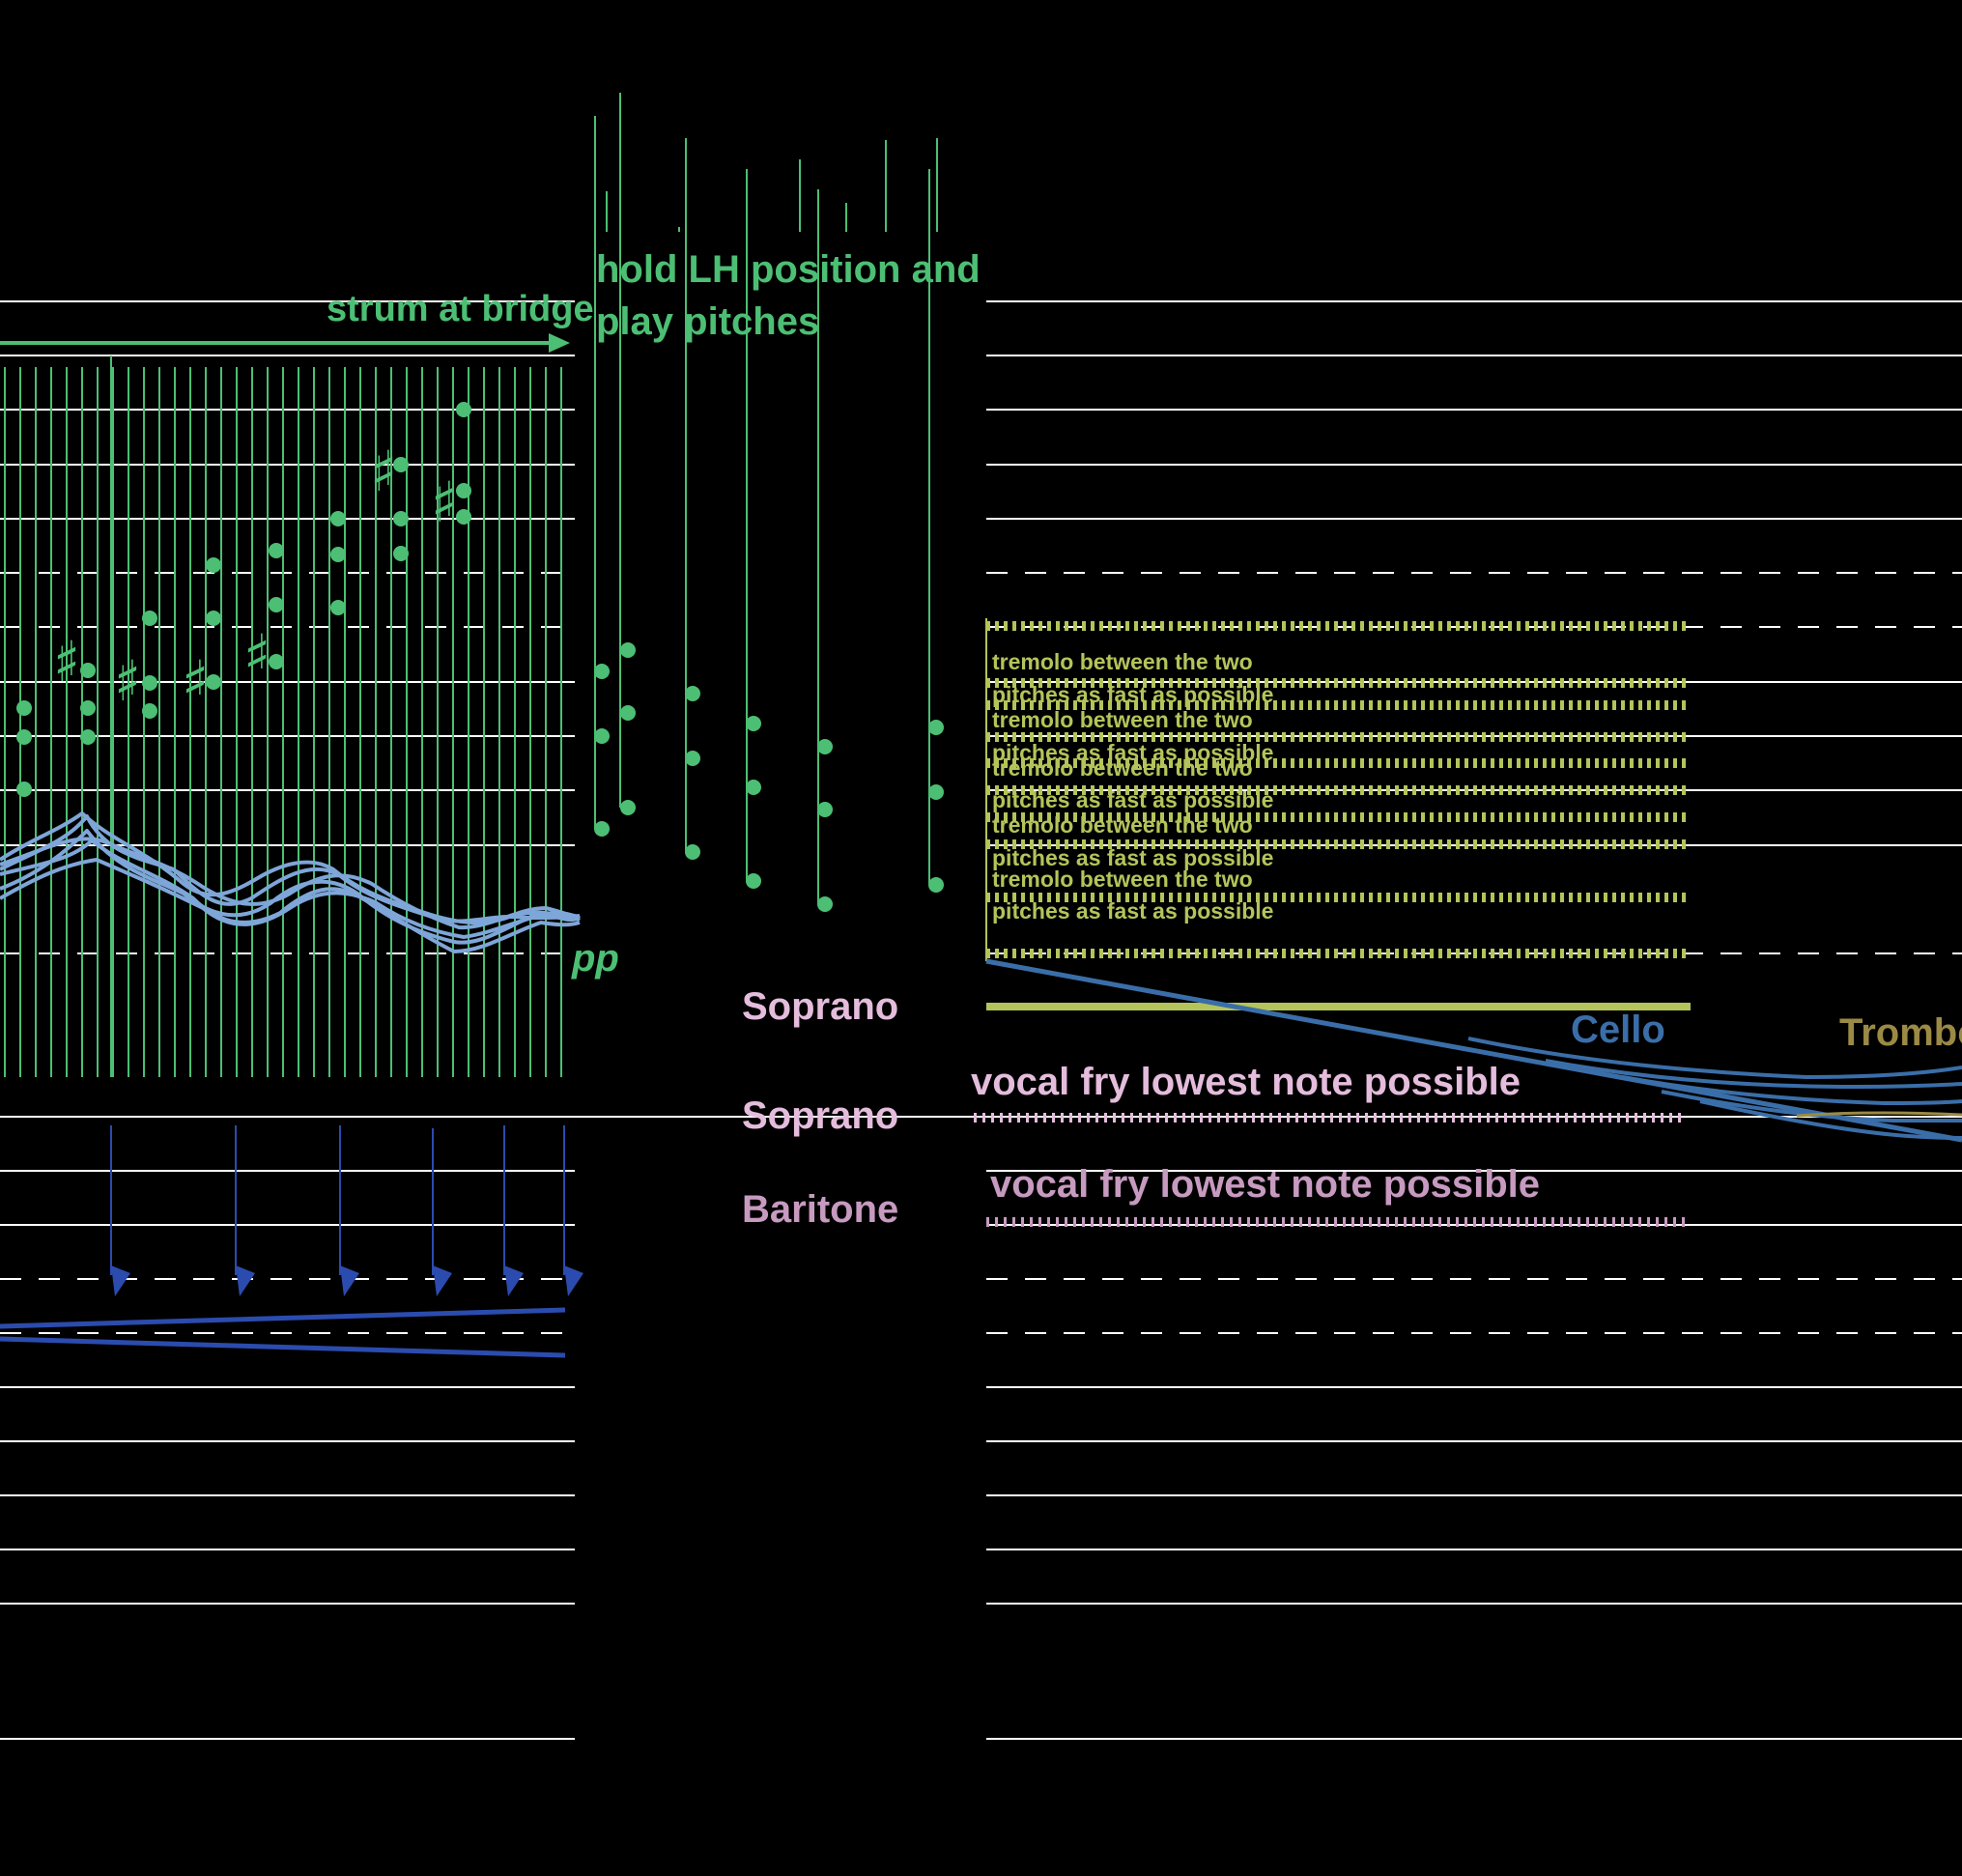 This screenshot has height=1876, width=1962. Describe the element at coordinates (788, 269) in the screenshot. I see `hold-lh-label-line1: hold LH position and` at that location.